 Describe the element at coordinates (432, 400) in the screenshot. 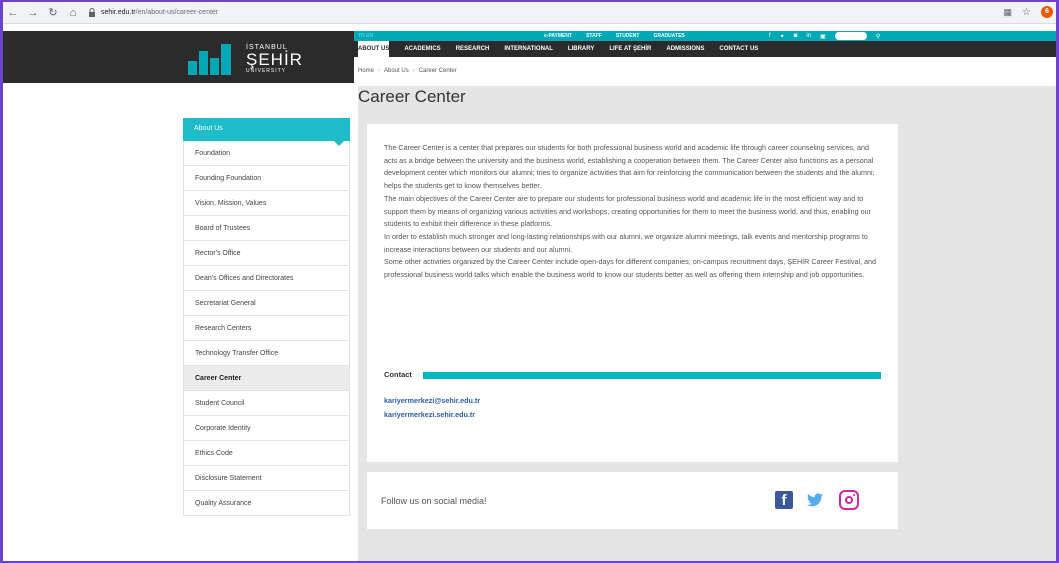

I see `contact-email-link: kariyermerkezi@sehir.edu.tr` at that location.